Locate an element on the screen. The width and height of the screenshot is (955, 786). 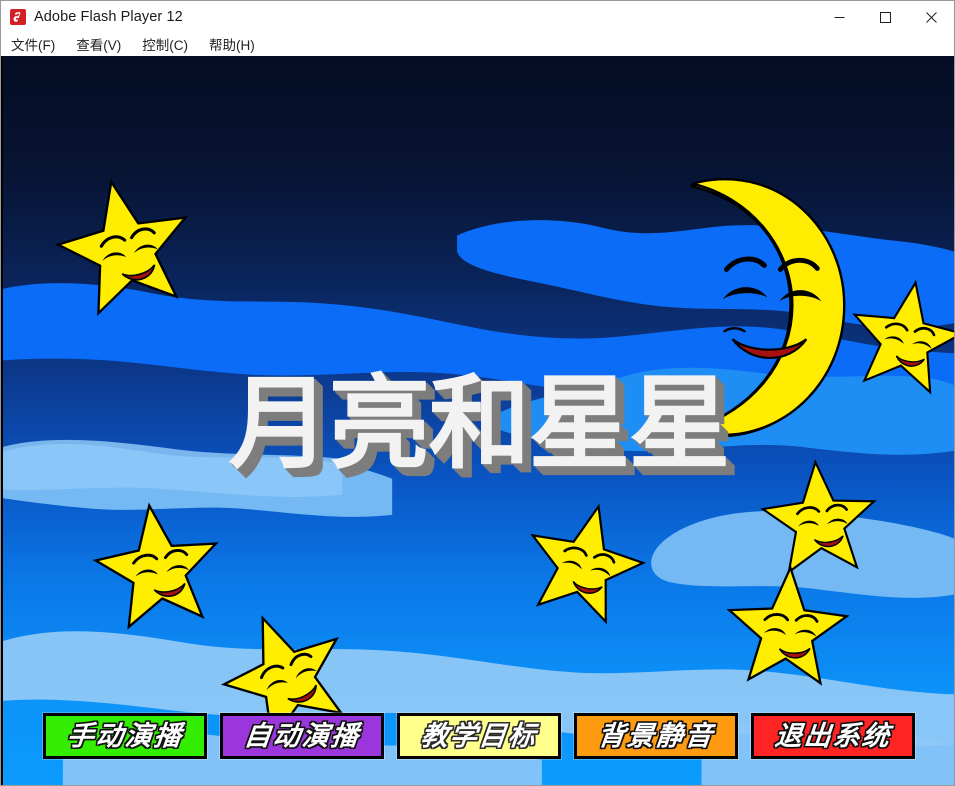
exit-system-label: 退出系统 is located at coordinates (832, 736).